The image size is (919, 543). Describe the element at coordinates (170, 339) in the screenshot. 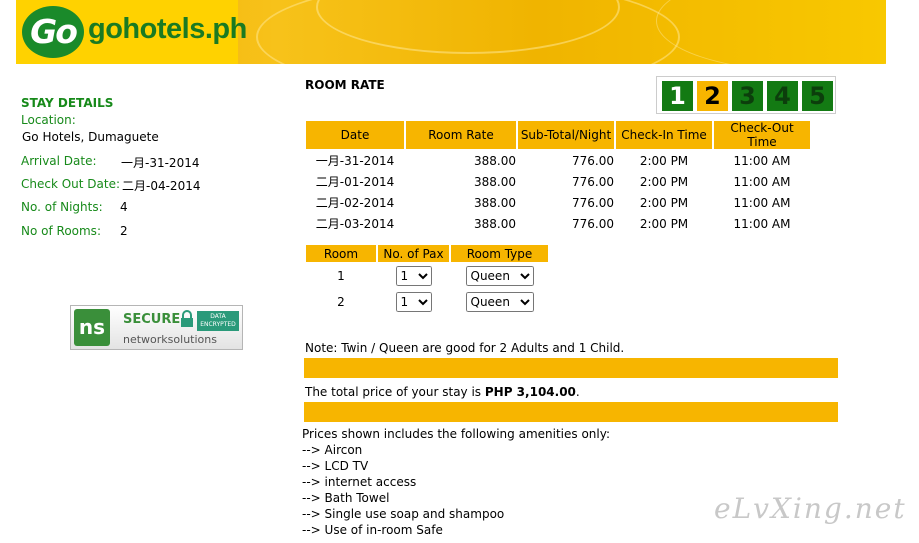

I see `seal-brand-text: networksolutions` at that location.